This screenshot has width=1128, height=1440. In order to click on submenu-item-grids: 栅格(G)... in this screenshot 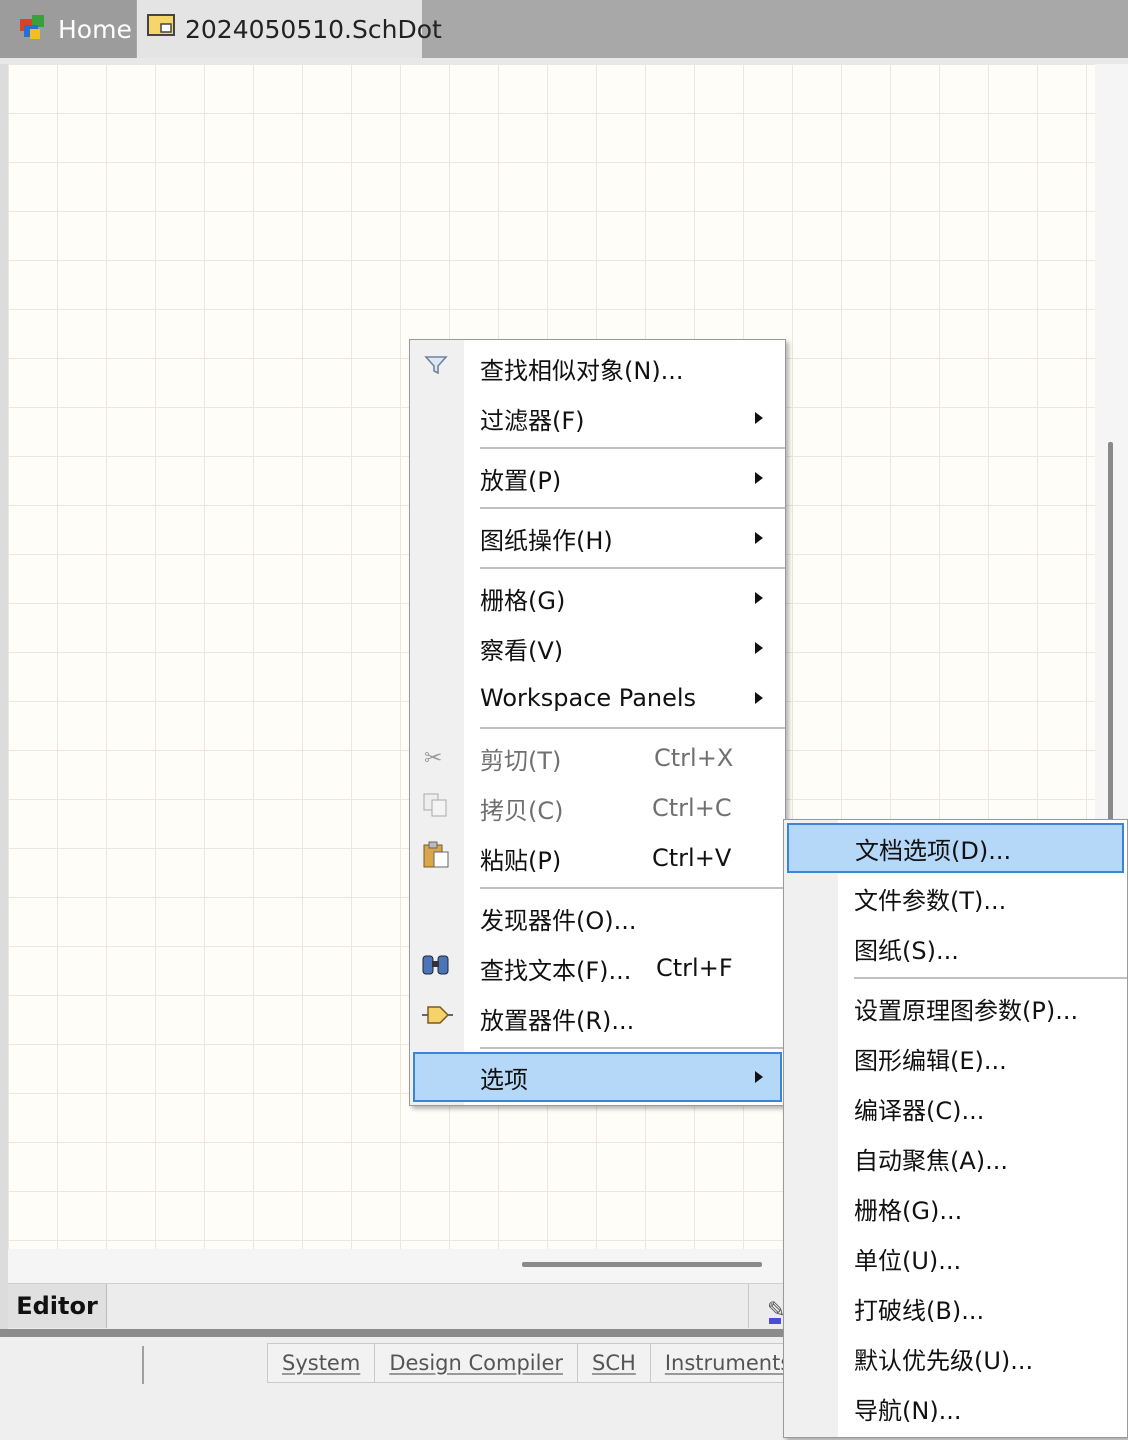, I will do `click(955, 1208)`.